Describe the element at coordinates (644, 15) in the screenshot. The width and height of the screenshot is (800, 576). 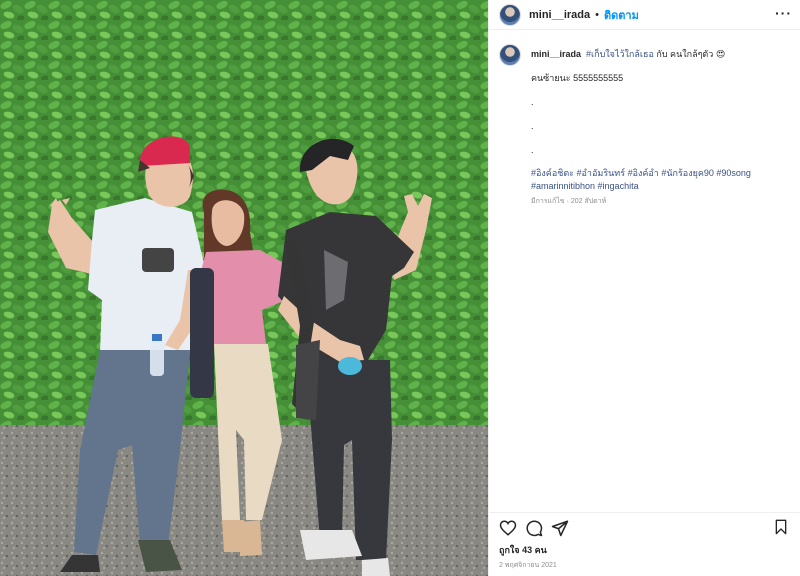
I see `post-header: mini__irada • ติดตาม ···` at that location.